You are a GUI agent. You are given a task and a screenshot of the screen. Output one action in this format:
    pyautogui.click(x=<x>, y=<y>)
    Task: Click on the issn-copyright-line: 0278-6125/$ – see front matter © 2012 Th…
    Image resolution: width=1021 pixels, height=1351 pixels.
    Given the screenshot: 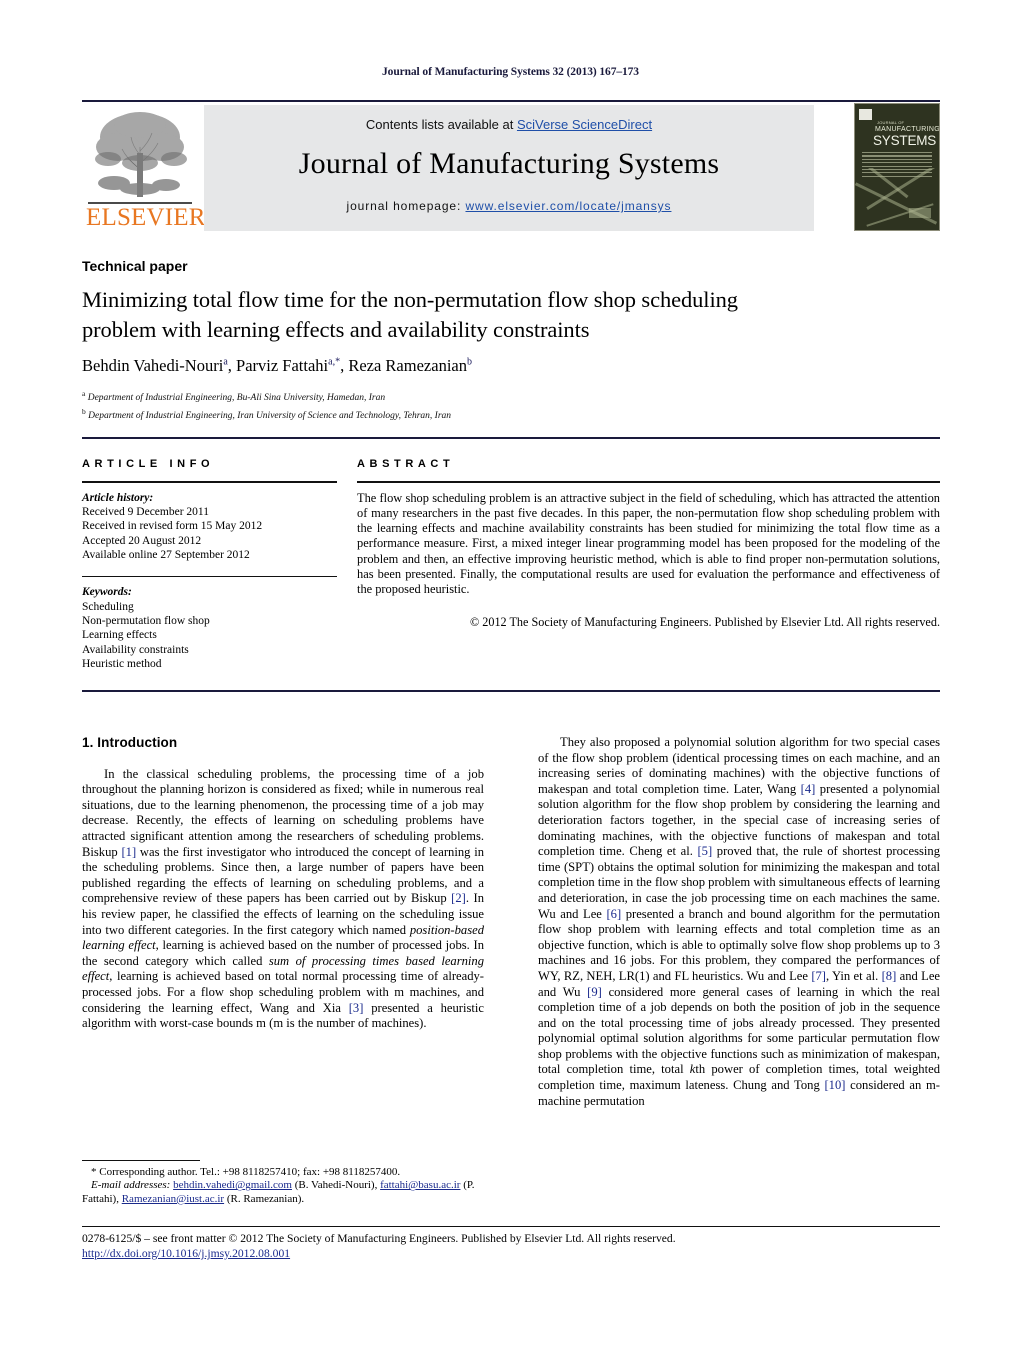 What is the action you would take?
    pyautogui.click(x=379, y=1238)
    